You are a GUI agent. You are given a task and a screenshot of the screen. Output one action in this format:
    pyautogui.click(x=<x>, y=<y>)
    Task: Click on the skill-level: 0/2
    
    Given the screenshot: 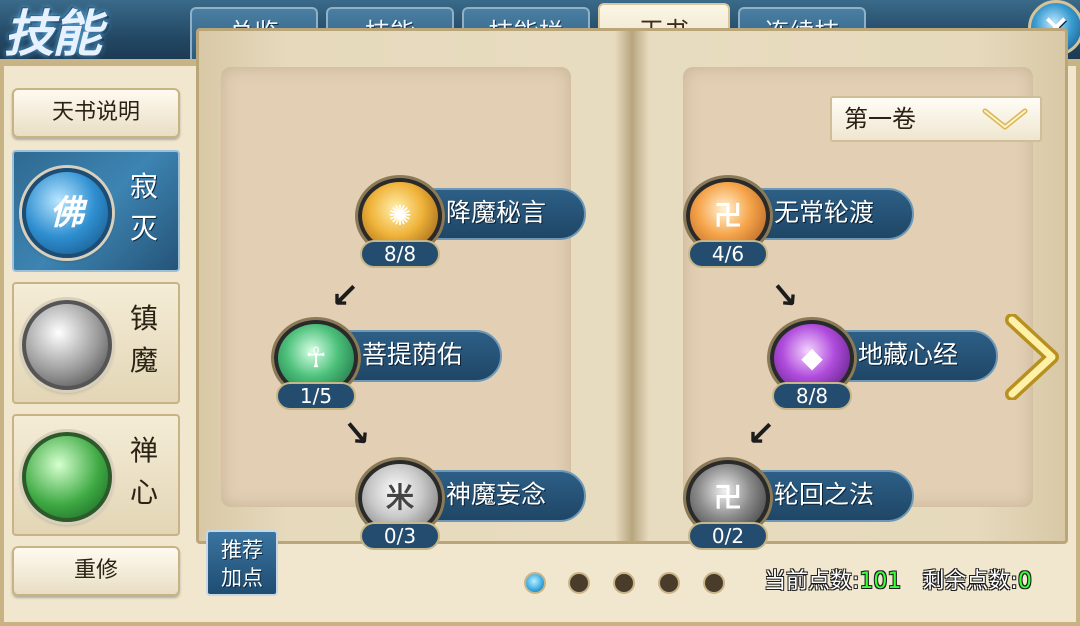 What is the action you would take?
    pyautogui.click(x=728, y=536)
    